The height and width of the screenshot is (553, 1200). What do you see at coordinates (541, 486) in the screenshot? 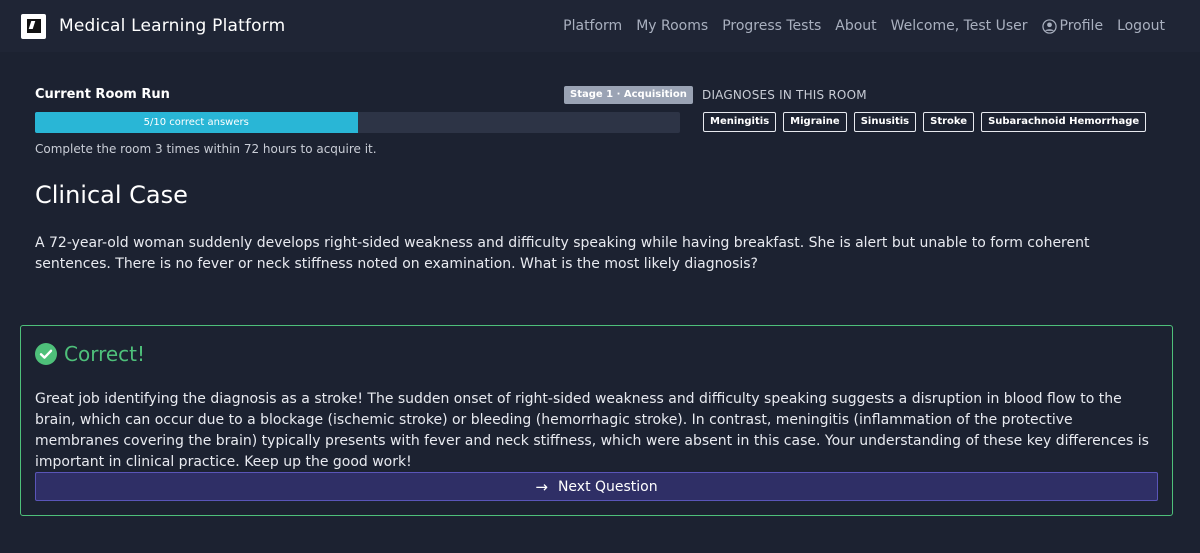
I see `arrow-right-icon: →` at bounding box center [541, 486].